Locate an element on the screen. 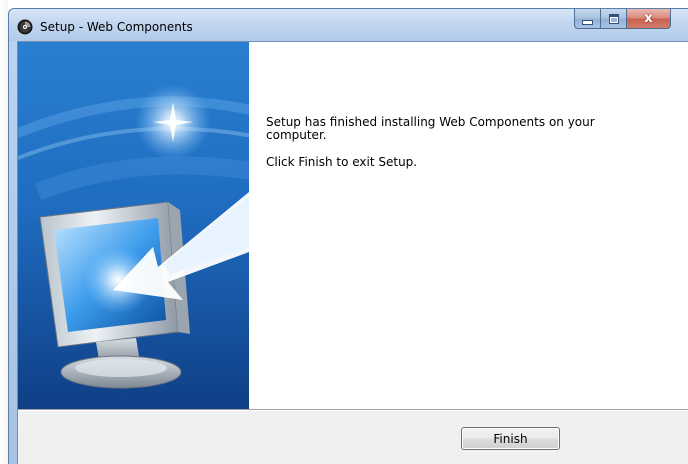 This screenshot has height=464, width=688. maximize-icon is located at coordinates (613, 18).